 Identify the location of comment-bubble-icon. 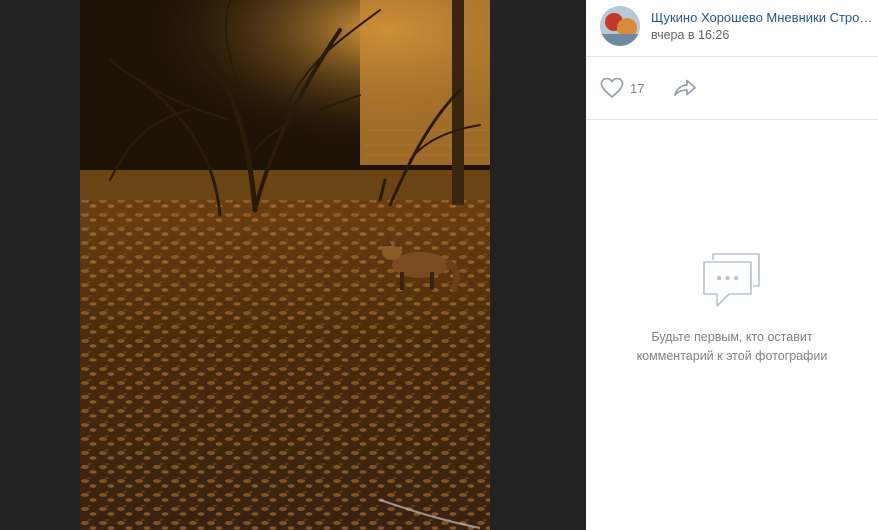
(732, 281).